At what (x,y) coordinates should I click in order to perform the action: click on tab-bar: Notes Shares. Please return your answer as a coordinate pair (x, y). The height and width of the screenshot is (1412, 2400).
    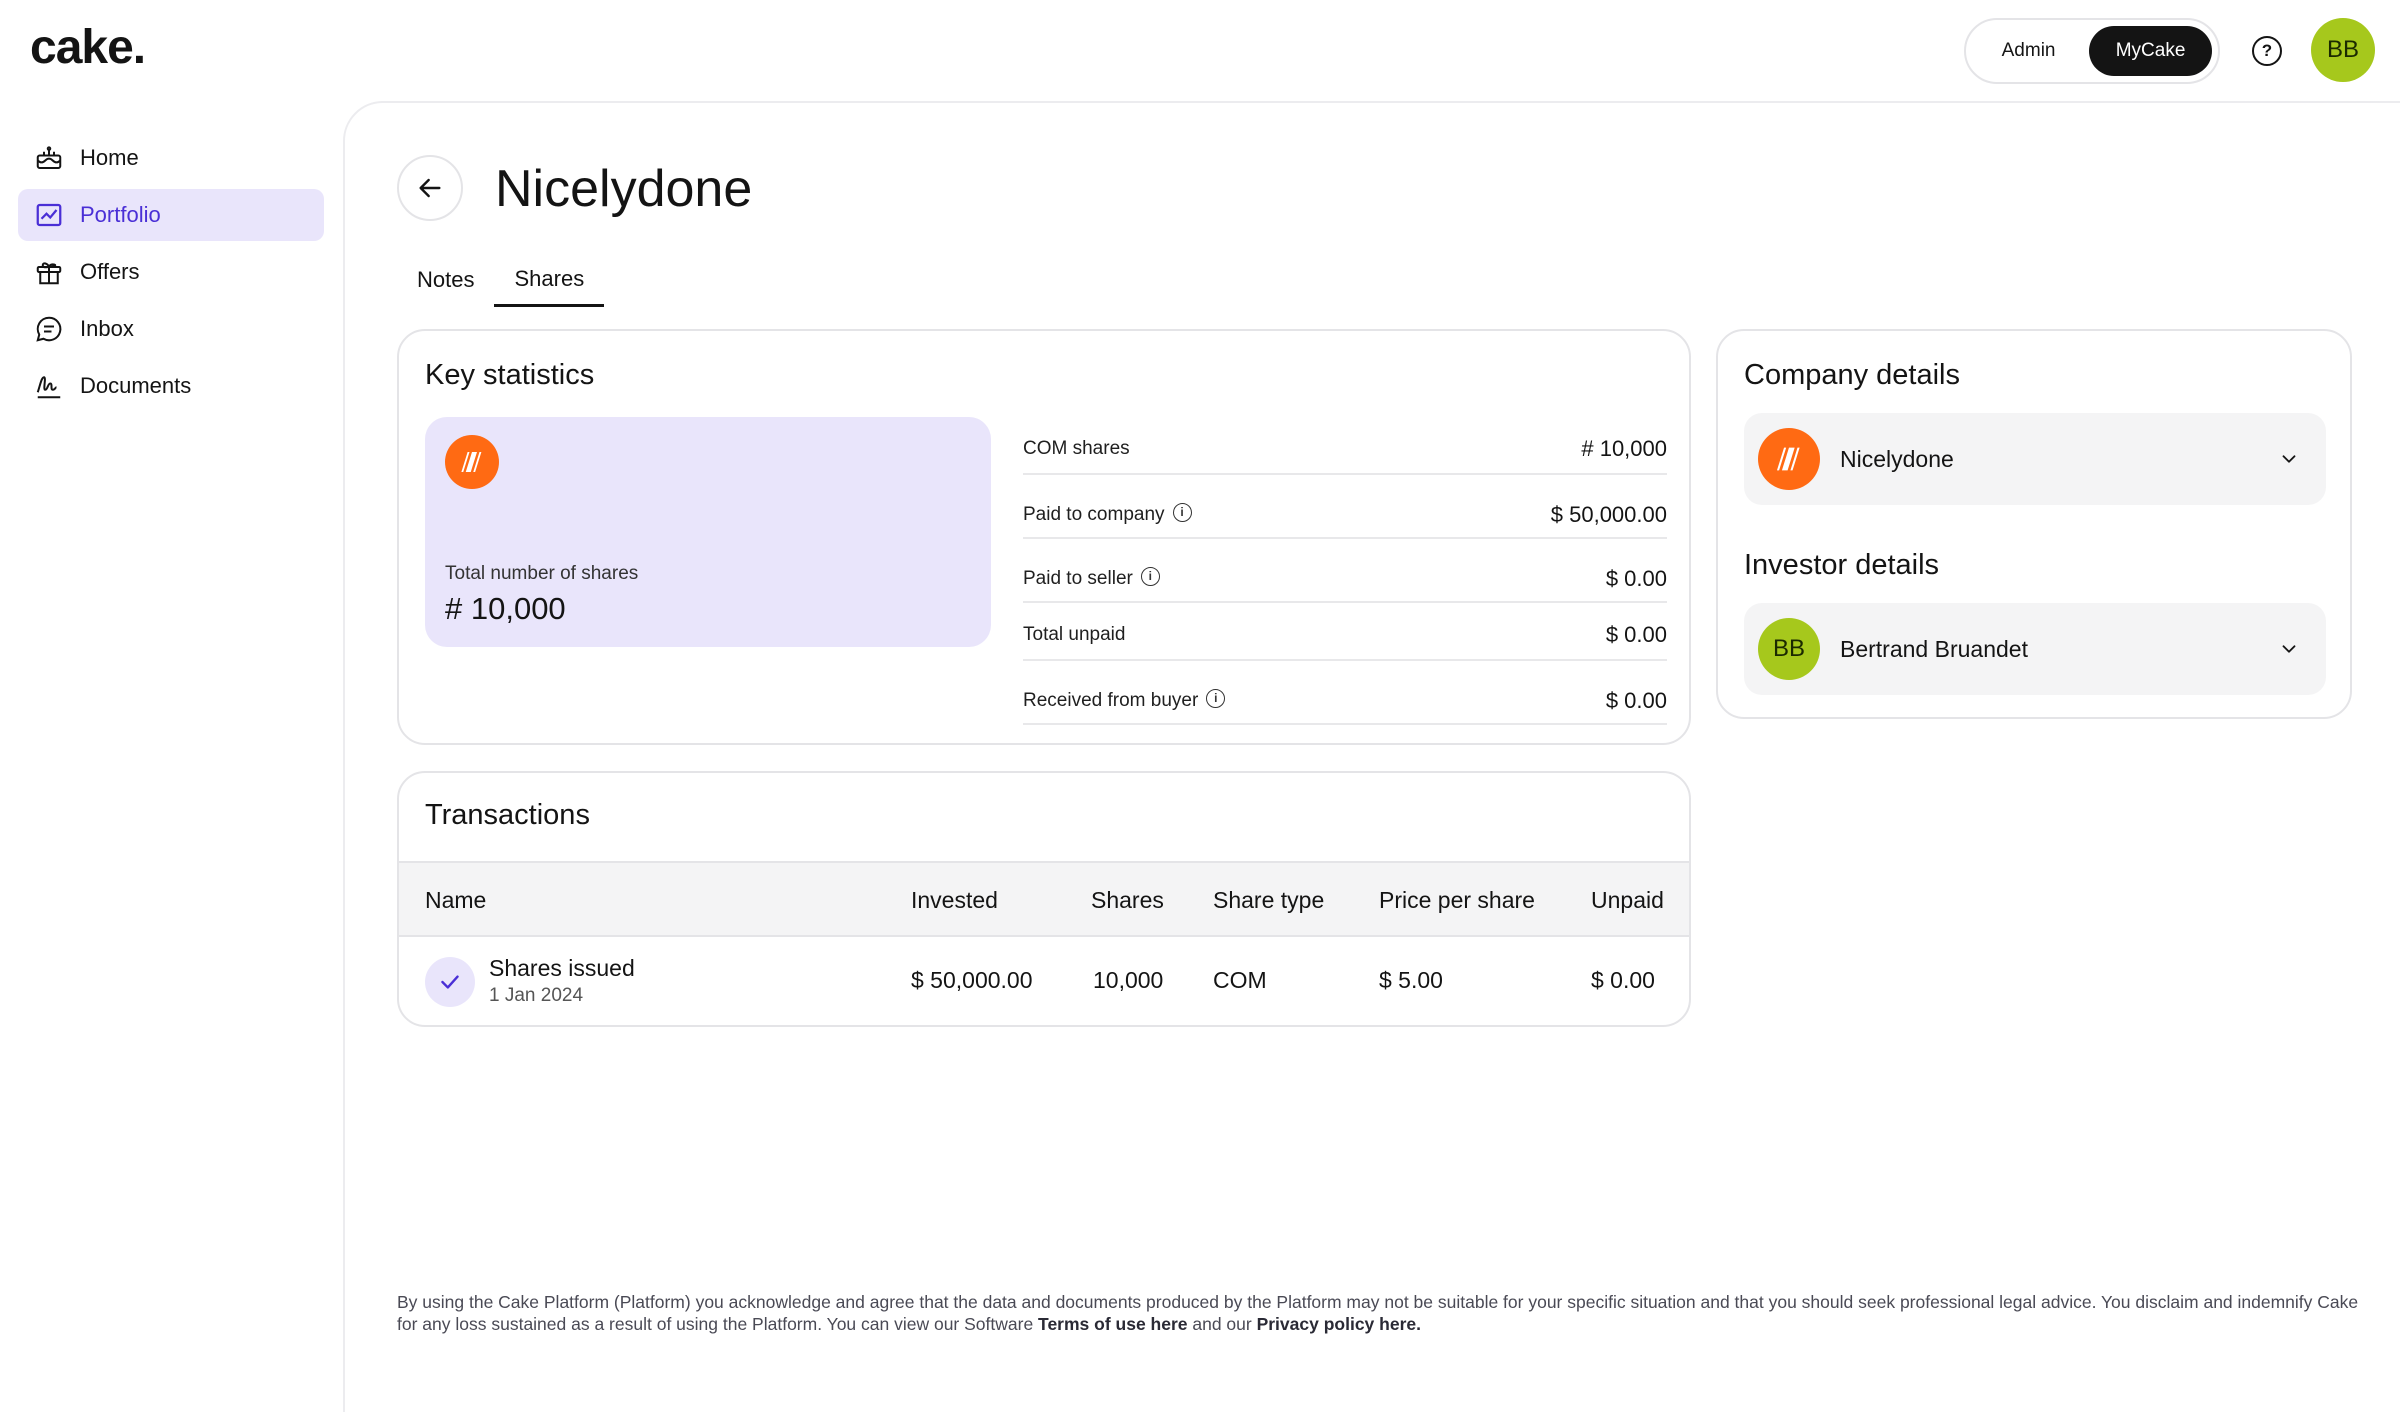
    Looking at the image, I should click on (501, 280).